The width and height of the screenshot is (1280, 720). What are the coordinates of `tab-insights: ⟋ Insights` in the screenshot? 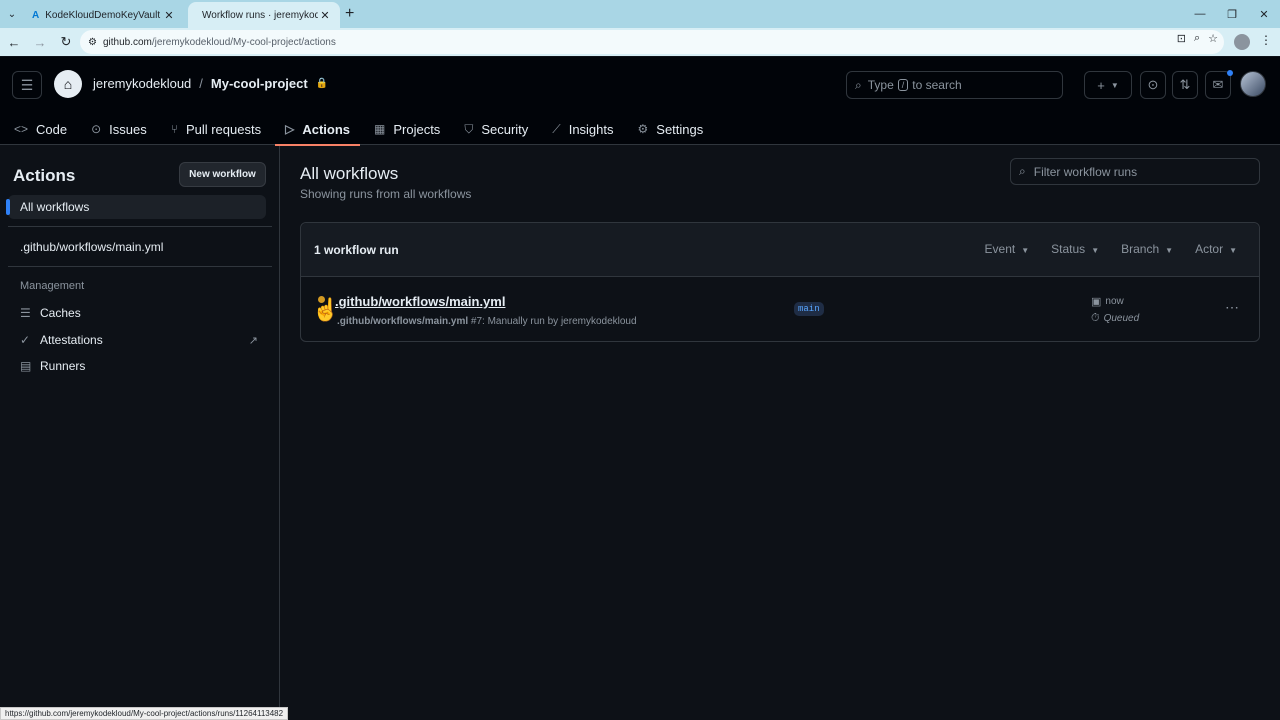 It's located at (582, 129).